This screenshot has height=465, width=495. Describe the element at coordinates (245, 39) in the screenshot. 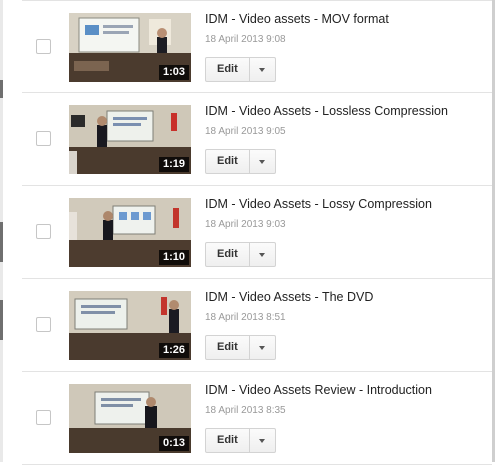

I see `upload-date: 18 April 2013 9:08` at that location.